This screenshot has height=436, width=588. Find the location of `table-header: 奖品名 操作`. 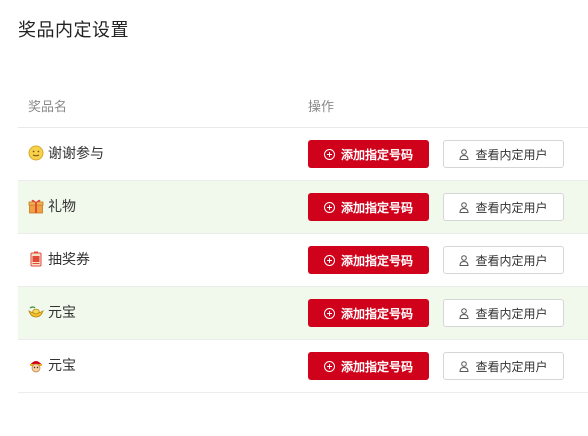

table-header: 奖品名 操作 is located at coordinates (303, 106).